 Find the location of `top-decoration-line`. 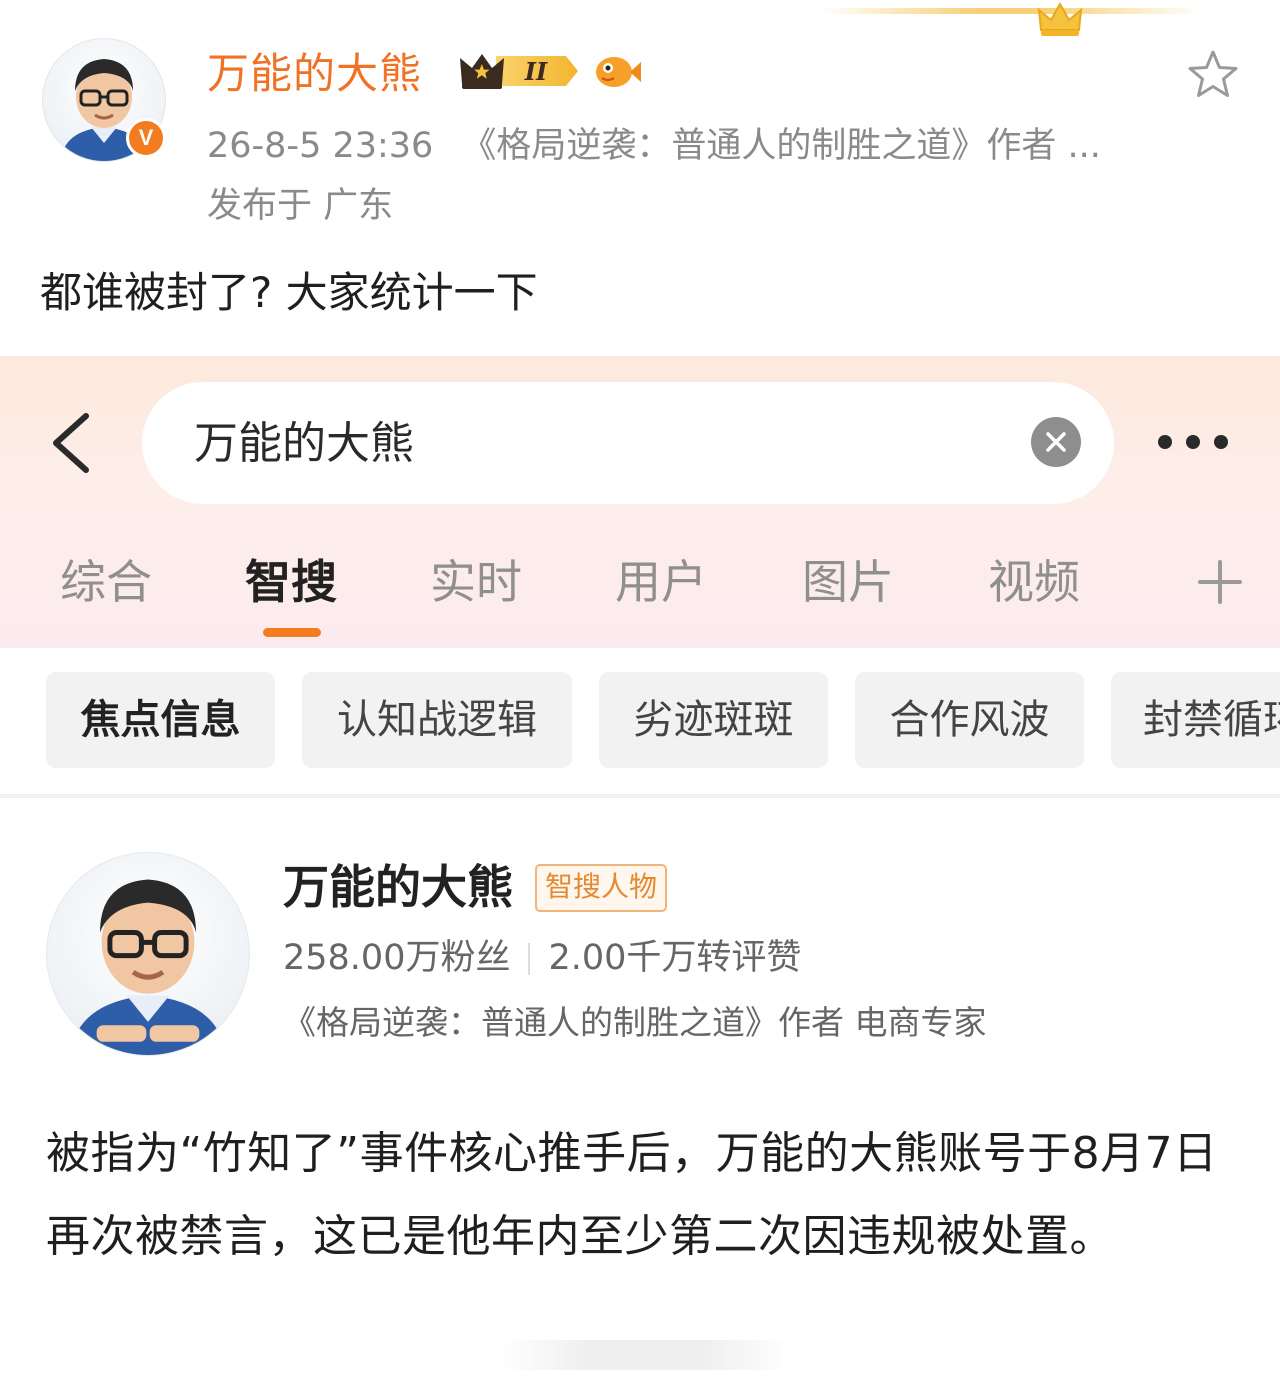

top-decoration-line is located at coordinates (1010, 11).